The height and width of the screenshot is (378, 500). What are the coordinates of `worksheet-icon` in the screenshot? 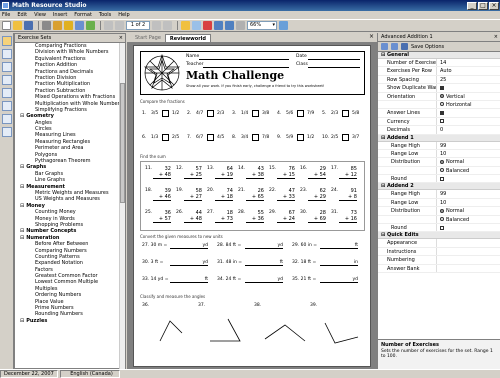 It's located at (7, 41).